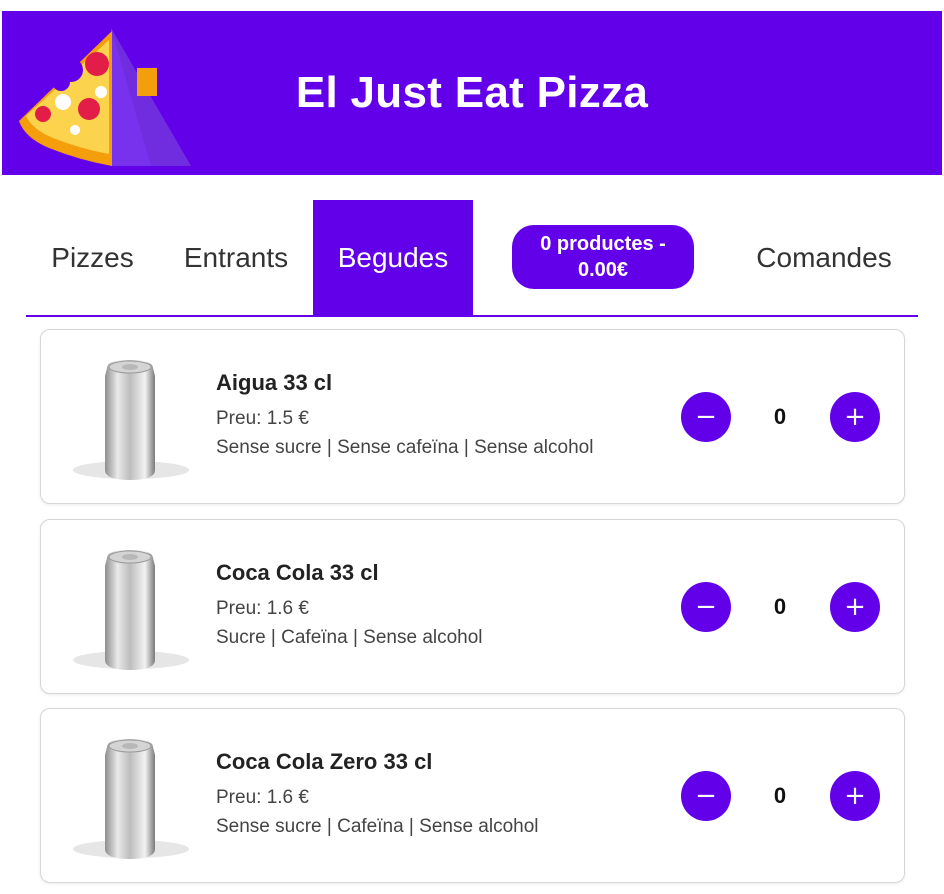 This screenshot has width=944, height=894. Describe the element at coordinates (603, 257) in the screenshot. I see `cart-summary-button: 0 productes - 0.00€` at that location.